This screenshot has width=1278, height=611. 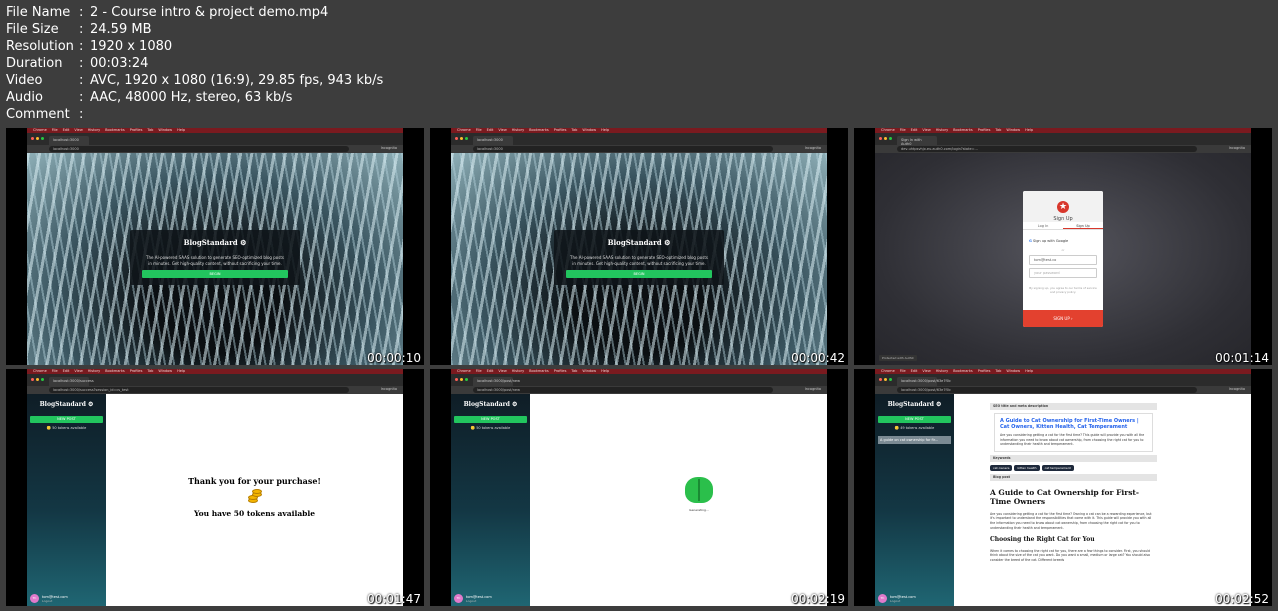 What do you see at coordinates (1043, 226) in the screenshot?
I see `tab-login: Log In` at bounding box center [1043, 226].